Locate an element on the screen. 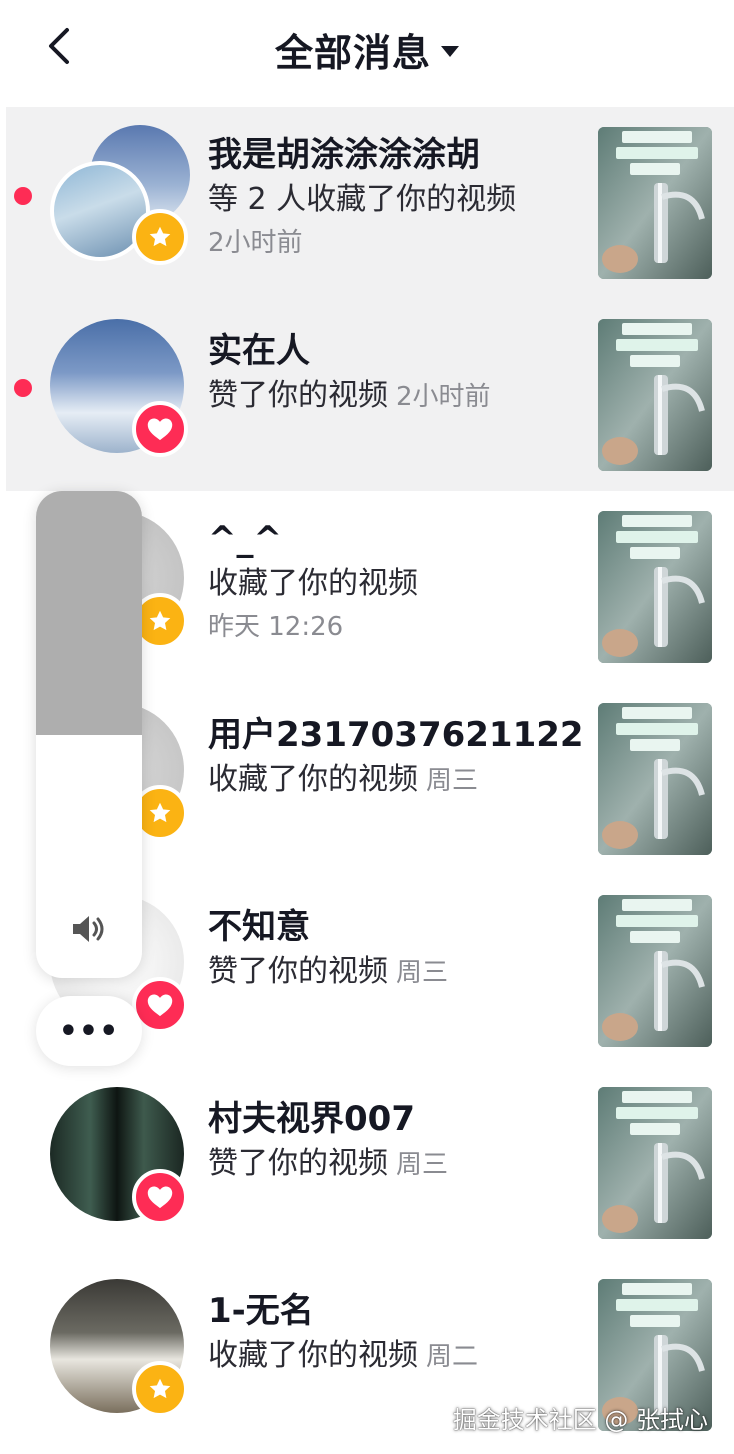 The height and width of the screenshot is (1454, 734). message-texts: 不知意 赞了你的视频 周三 is located at coordinates (398, 950).